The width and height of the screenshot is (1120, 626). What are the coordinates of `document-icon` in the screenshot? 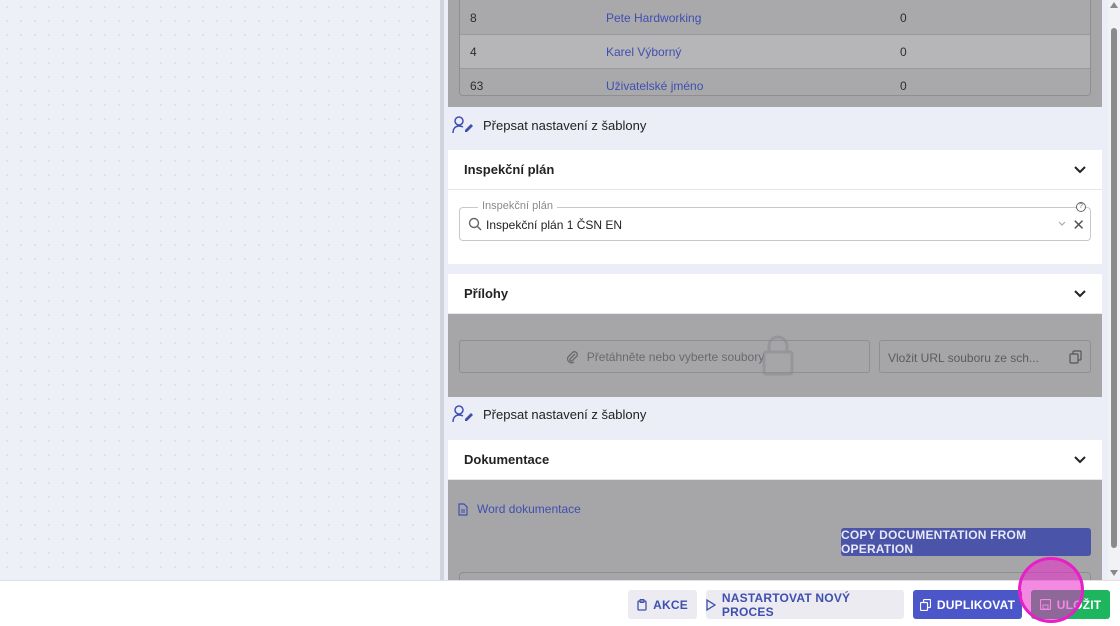 It's located at (463, 509).